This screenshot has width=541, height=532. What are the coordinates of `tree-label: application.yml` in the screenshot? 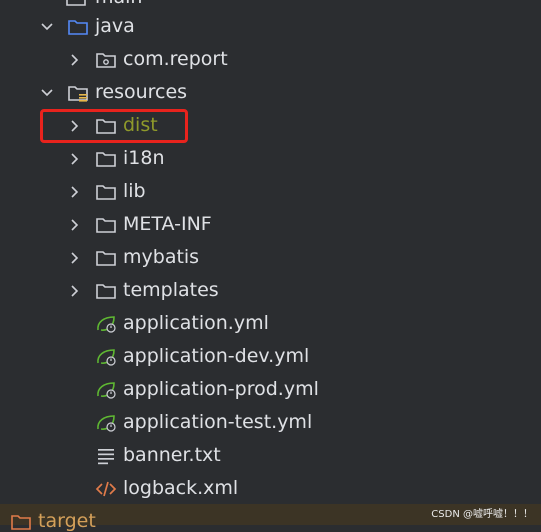 It's located at (196, 323).